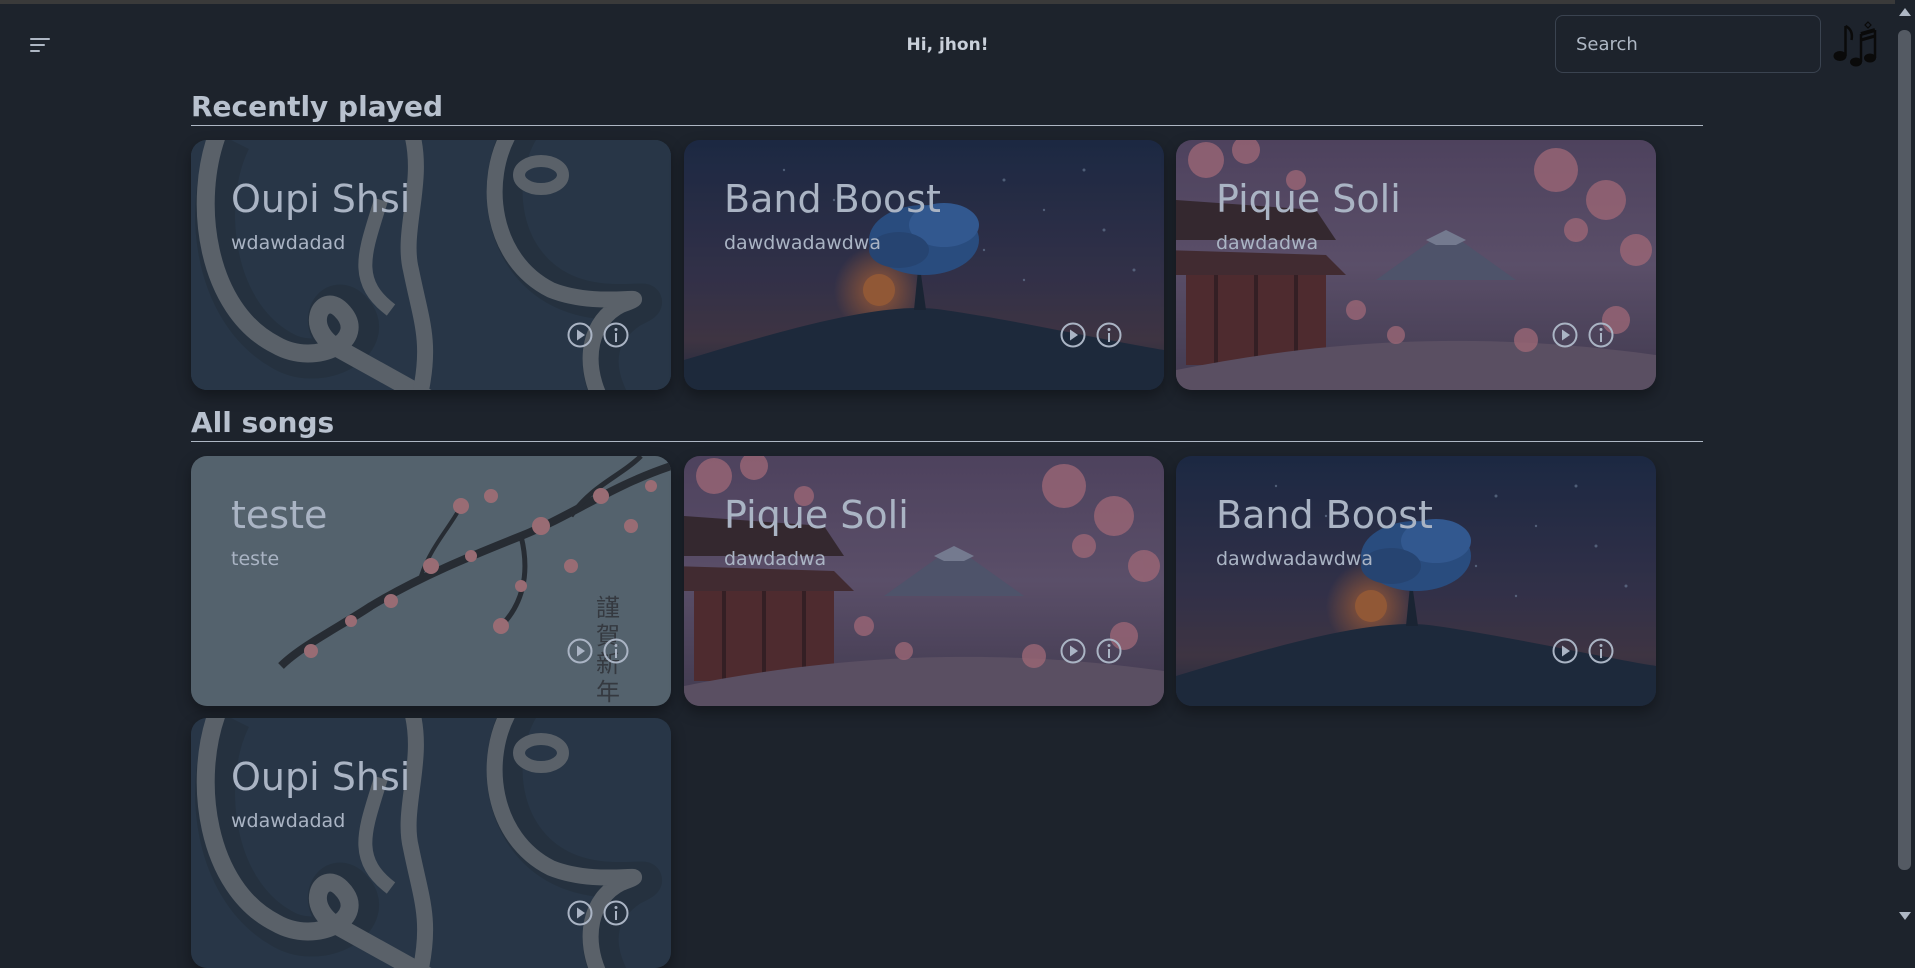  Describe the element at coordinates (947, 47) in the screenshot. I see `top-bar: Hi, jhon!` at that location.